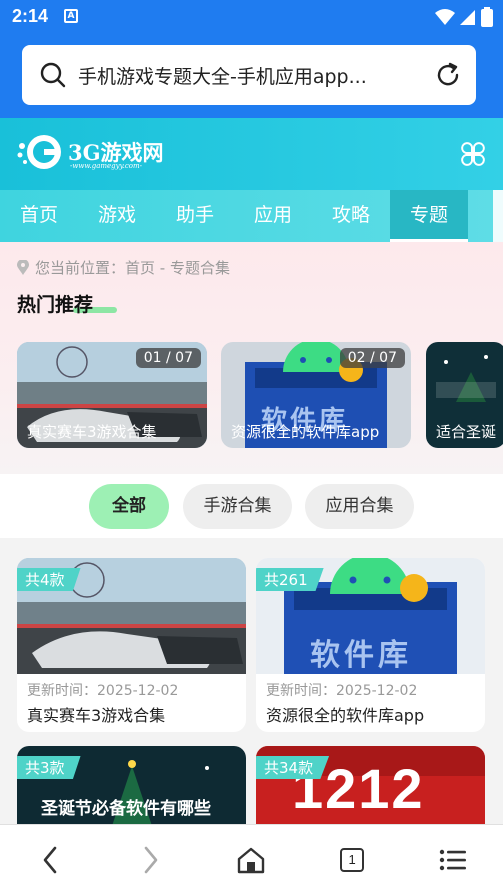 The height and width of the screenshot is (894, 503). What do you see at coordinates (55, 305) in the screenshot?
I see `hot-title-text: 热门推荐` at bounding box center [55, 305].